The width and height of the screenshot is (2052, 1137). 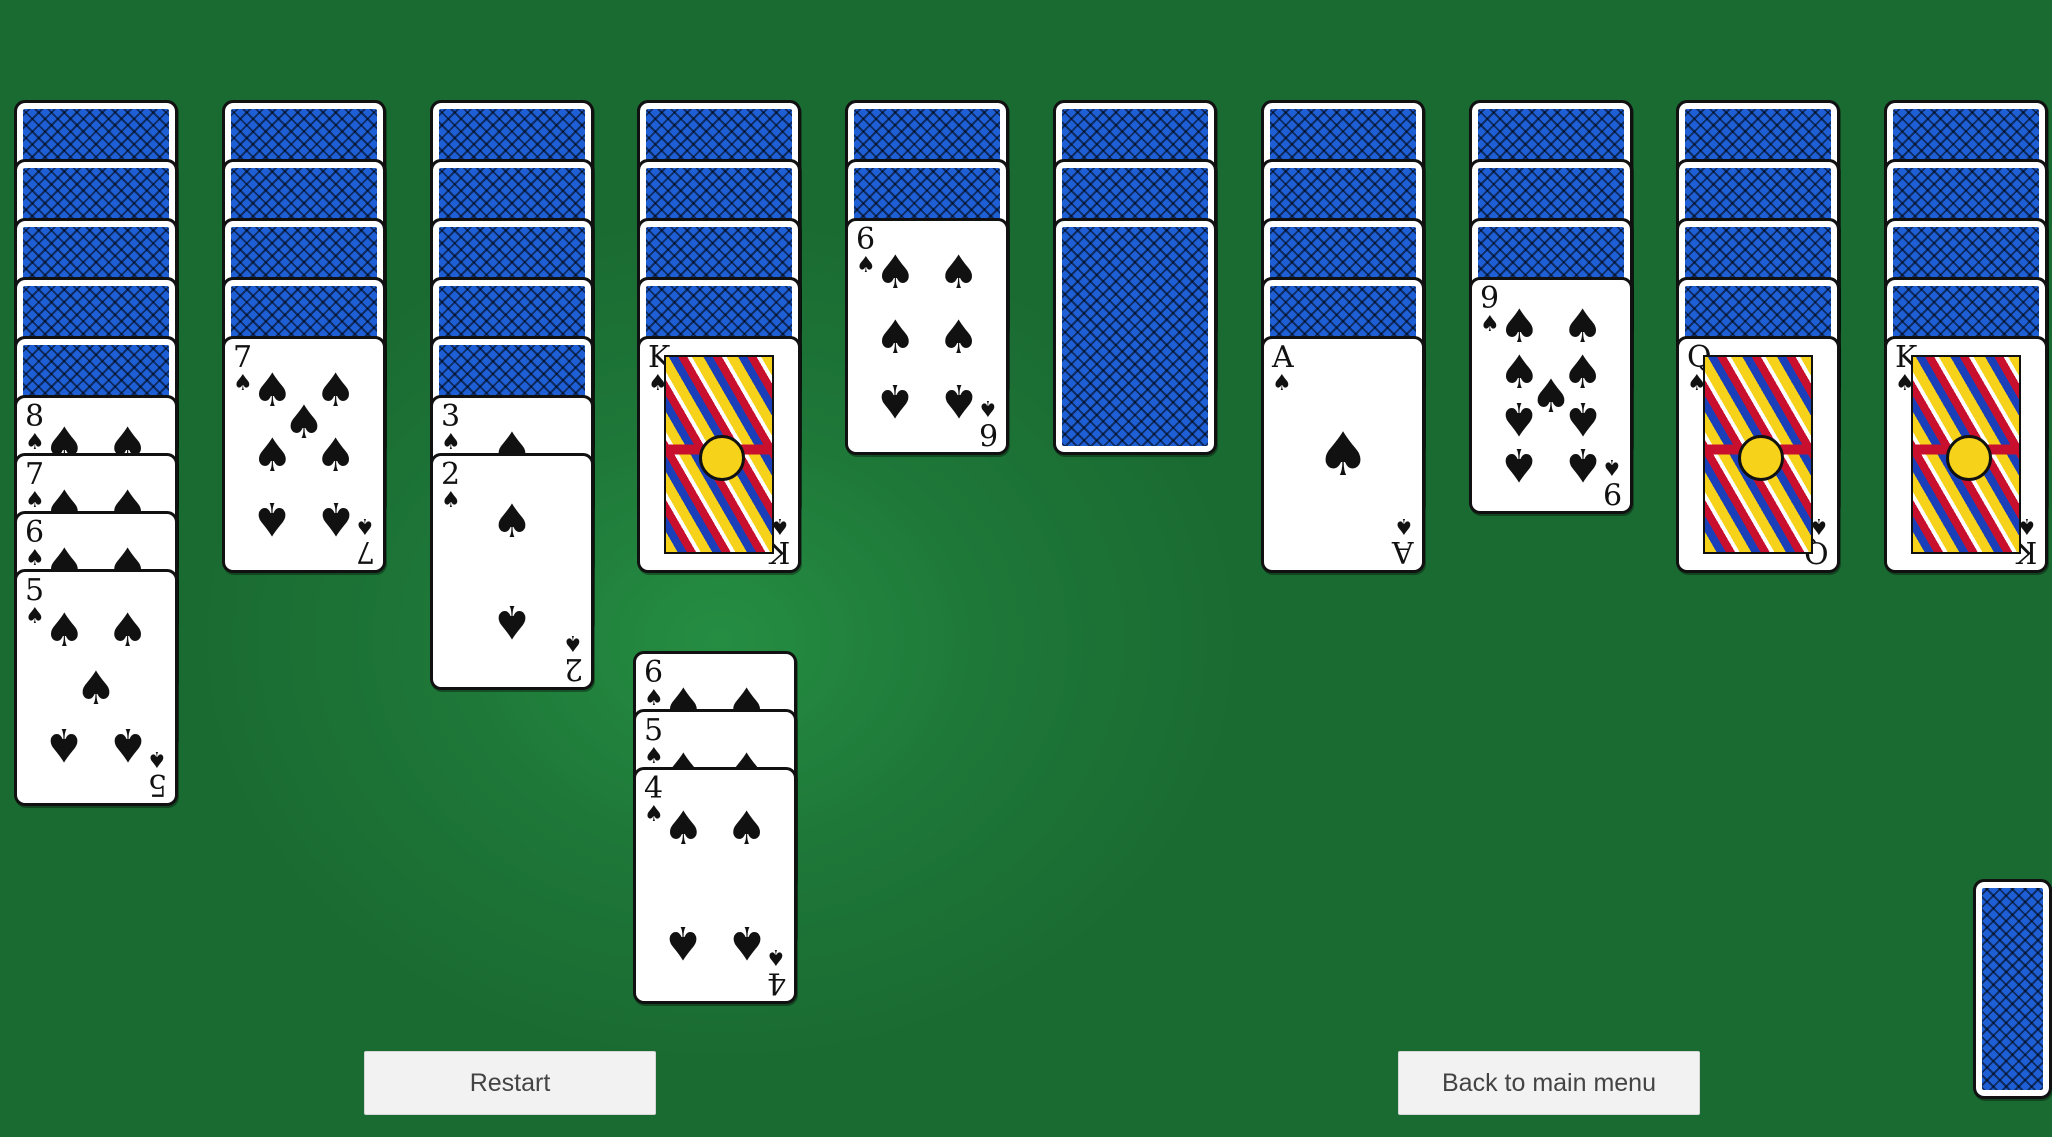 What do you see at coordinates (927, 336) in the screenshot?
I see `card-face: 6♠6♠♠♠♠♠♠♠` at bounding box center [927, 336].